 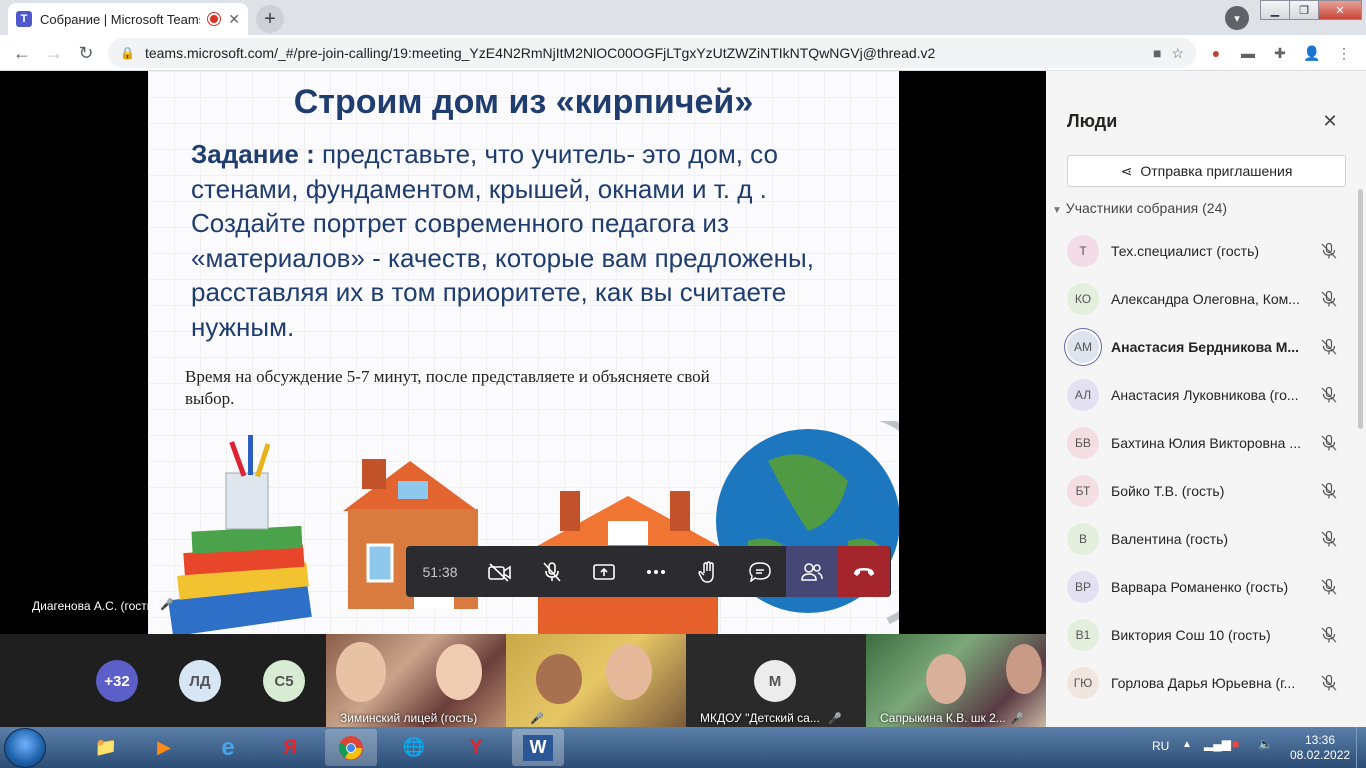 I want to click on tab-close-icon: ✕, so click(x=234, y=19).